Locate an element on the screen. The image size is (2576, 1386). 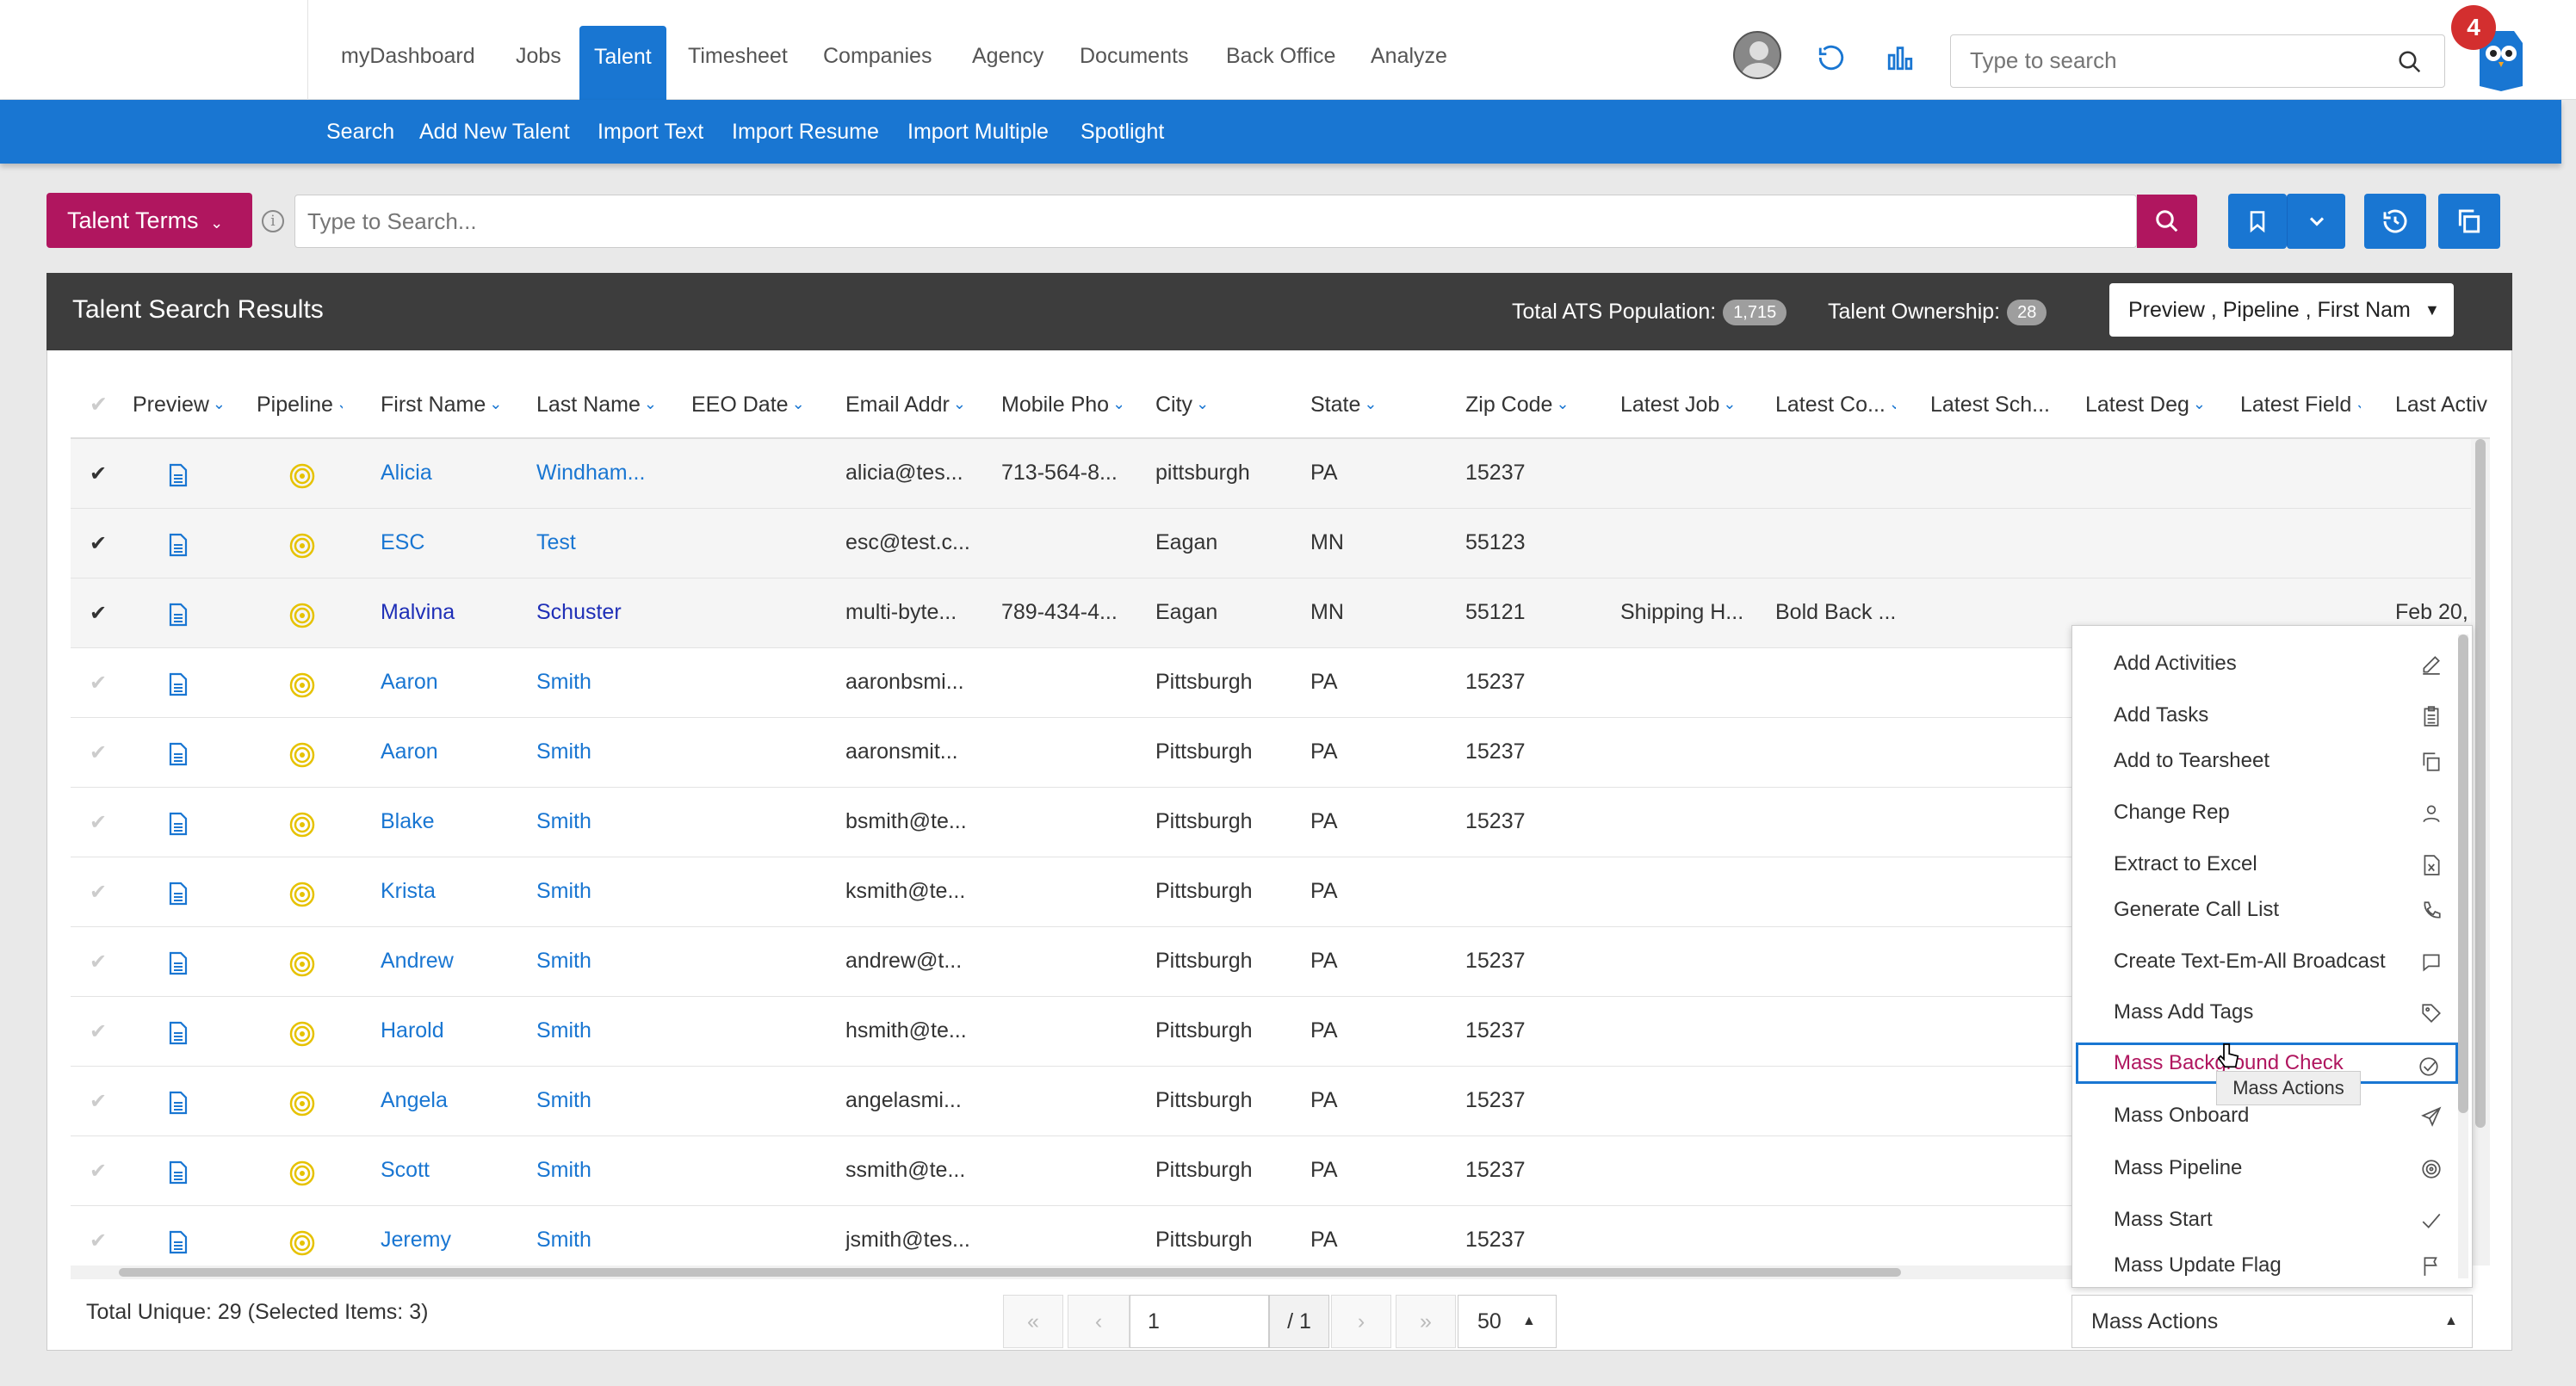
mass-actions-select: Mass Actions ▲ is located at coordinates (2272, 1321).